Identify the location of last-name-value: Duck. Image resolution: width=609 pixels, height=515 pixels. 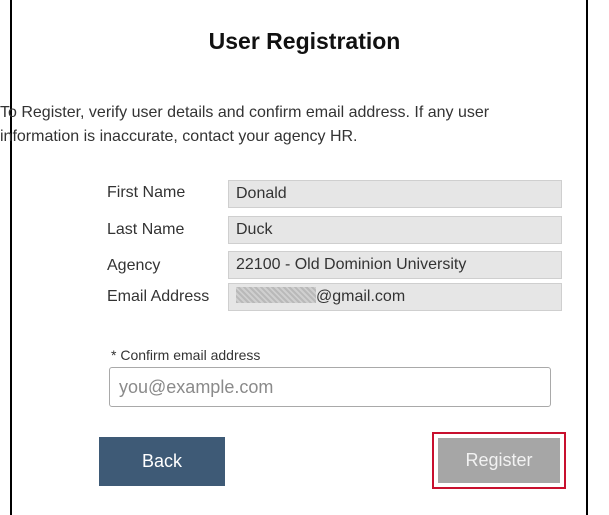
(395, 230).